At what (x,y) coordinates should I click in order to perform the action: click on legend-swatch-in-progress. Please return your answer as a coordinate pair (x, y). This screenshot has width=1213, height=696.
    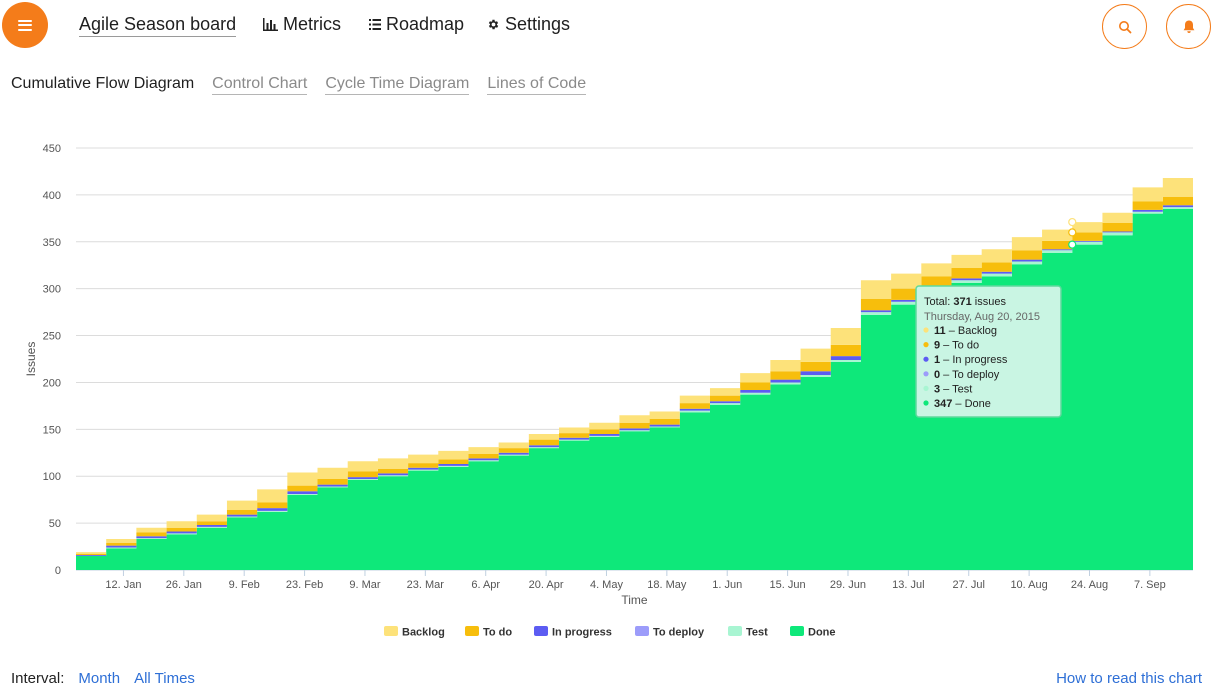
    Looking at the image, I should click on (541, 631).